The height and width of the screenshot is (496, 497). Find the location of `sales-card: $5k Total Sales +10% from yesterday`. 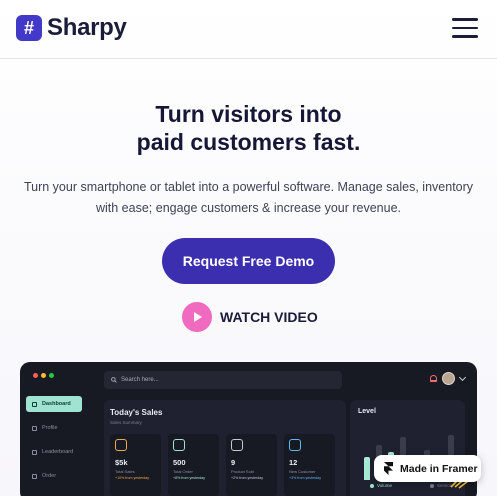

sales-card: $5k Total Sales +10% from yesterday is located at coordinates (135, 465).